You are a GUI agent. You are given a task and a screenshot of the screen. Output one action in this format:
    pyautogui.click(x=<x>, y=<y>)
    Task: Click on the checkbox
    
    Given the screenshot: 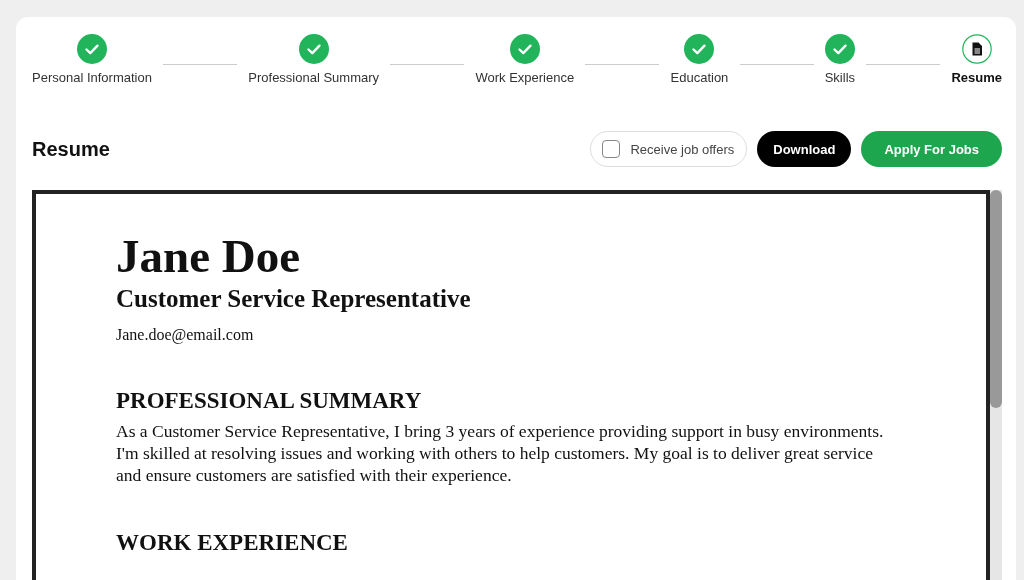 What is the action you would take?
    pyautogui.click(x=611, y=149)
    